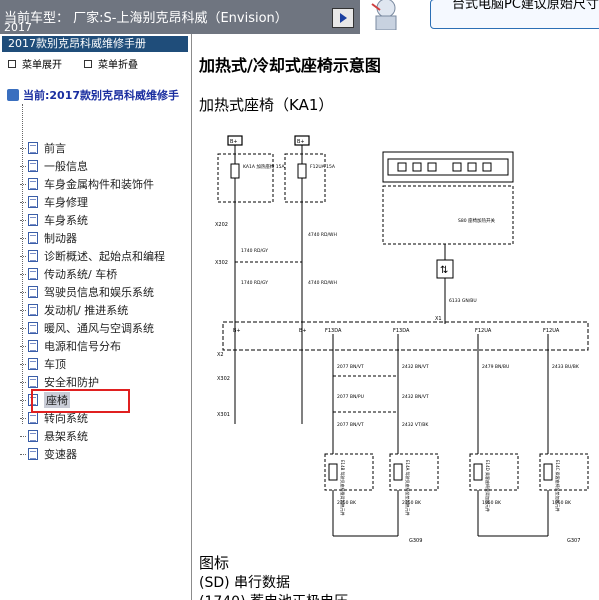  What do you see at coordinates (477, 220) in the screenshot?
I see `switch-label: S80 座椅加热开关` at bounding box center [477, 220].